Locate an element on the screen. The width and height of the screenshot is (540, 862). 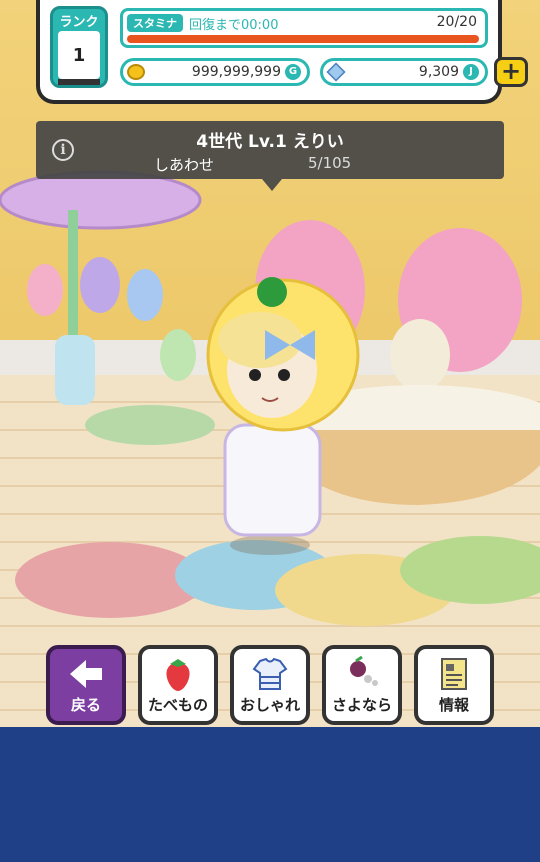
rank-box: ランク 1 is located at coordinates (79, 47).